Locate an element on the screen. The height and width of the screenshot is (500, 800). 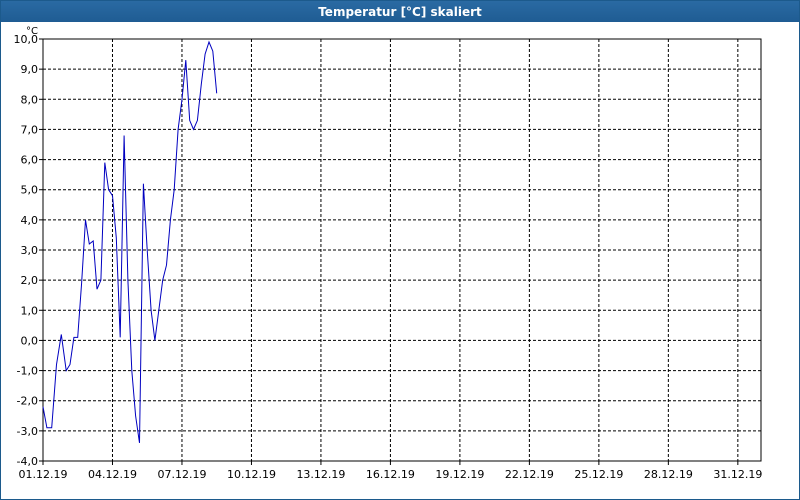
y-axis-unit: °C is located at coordinates (32, 31).